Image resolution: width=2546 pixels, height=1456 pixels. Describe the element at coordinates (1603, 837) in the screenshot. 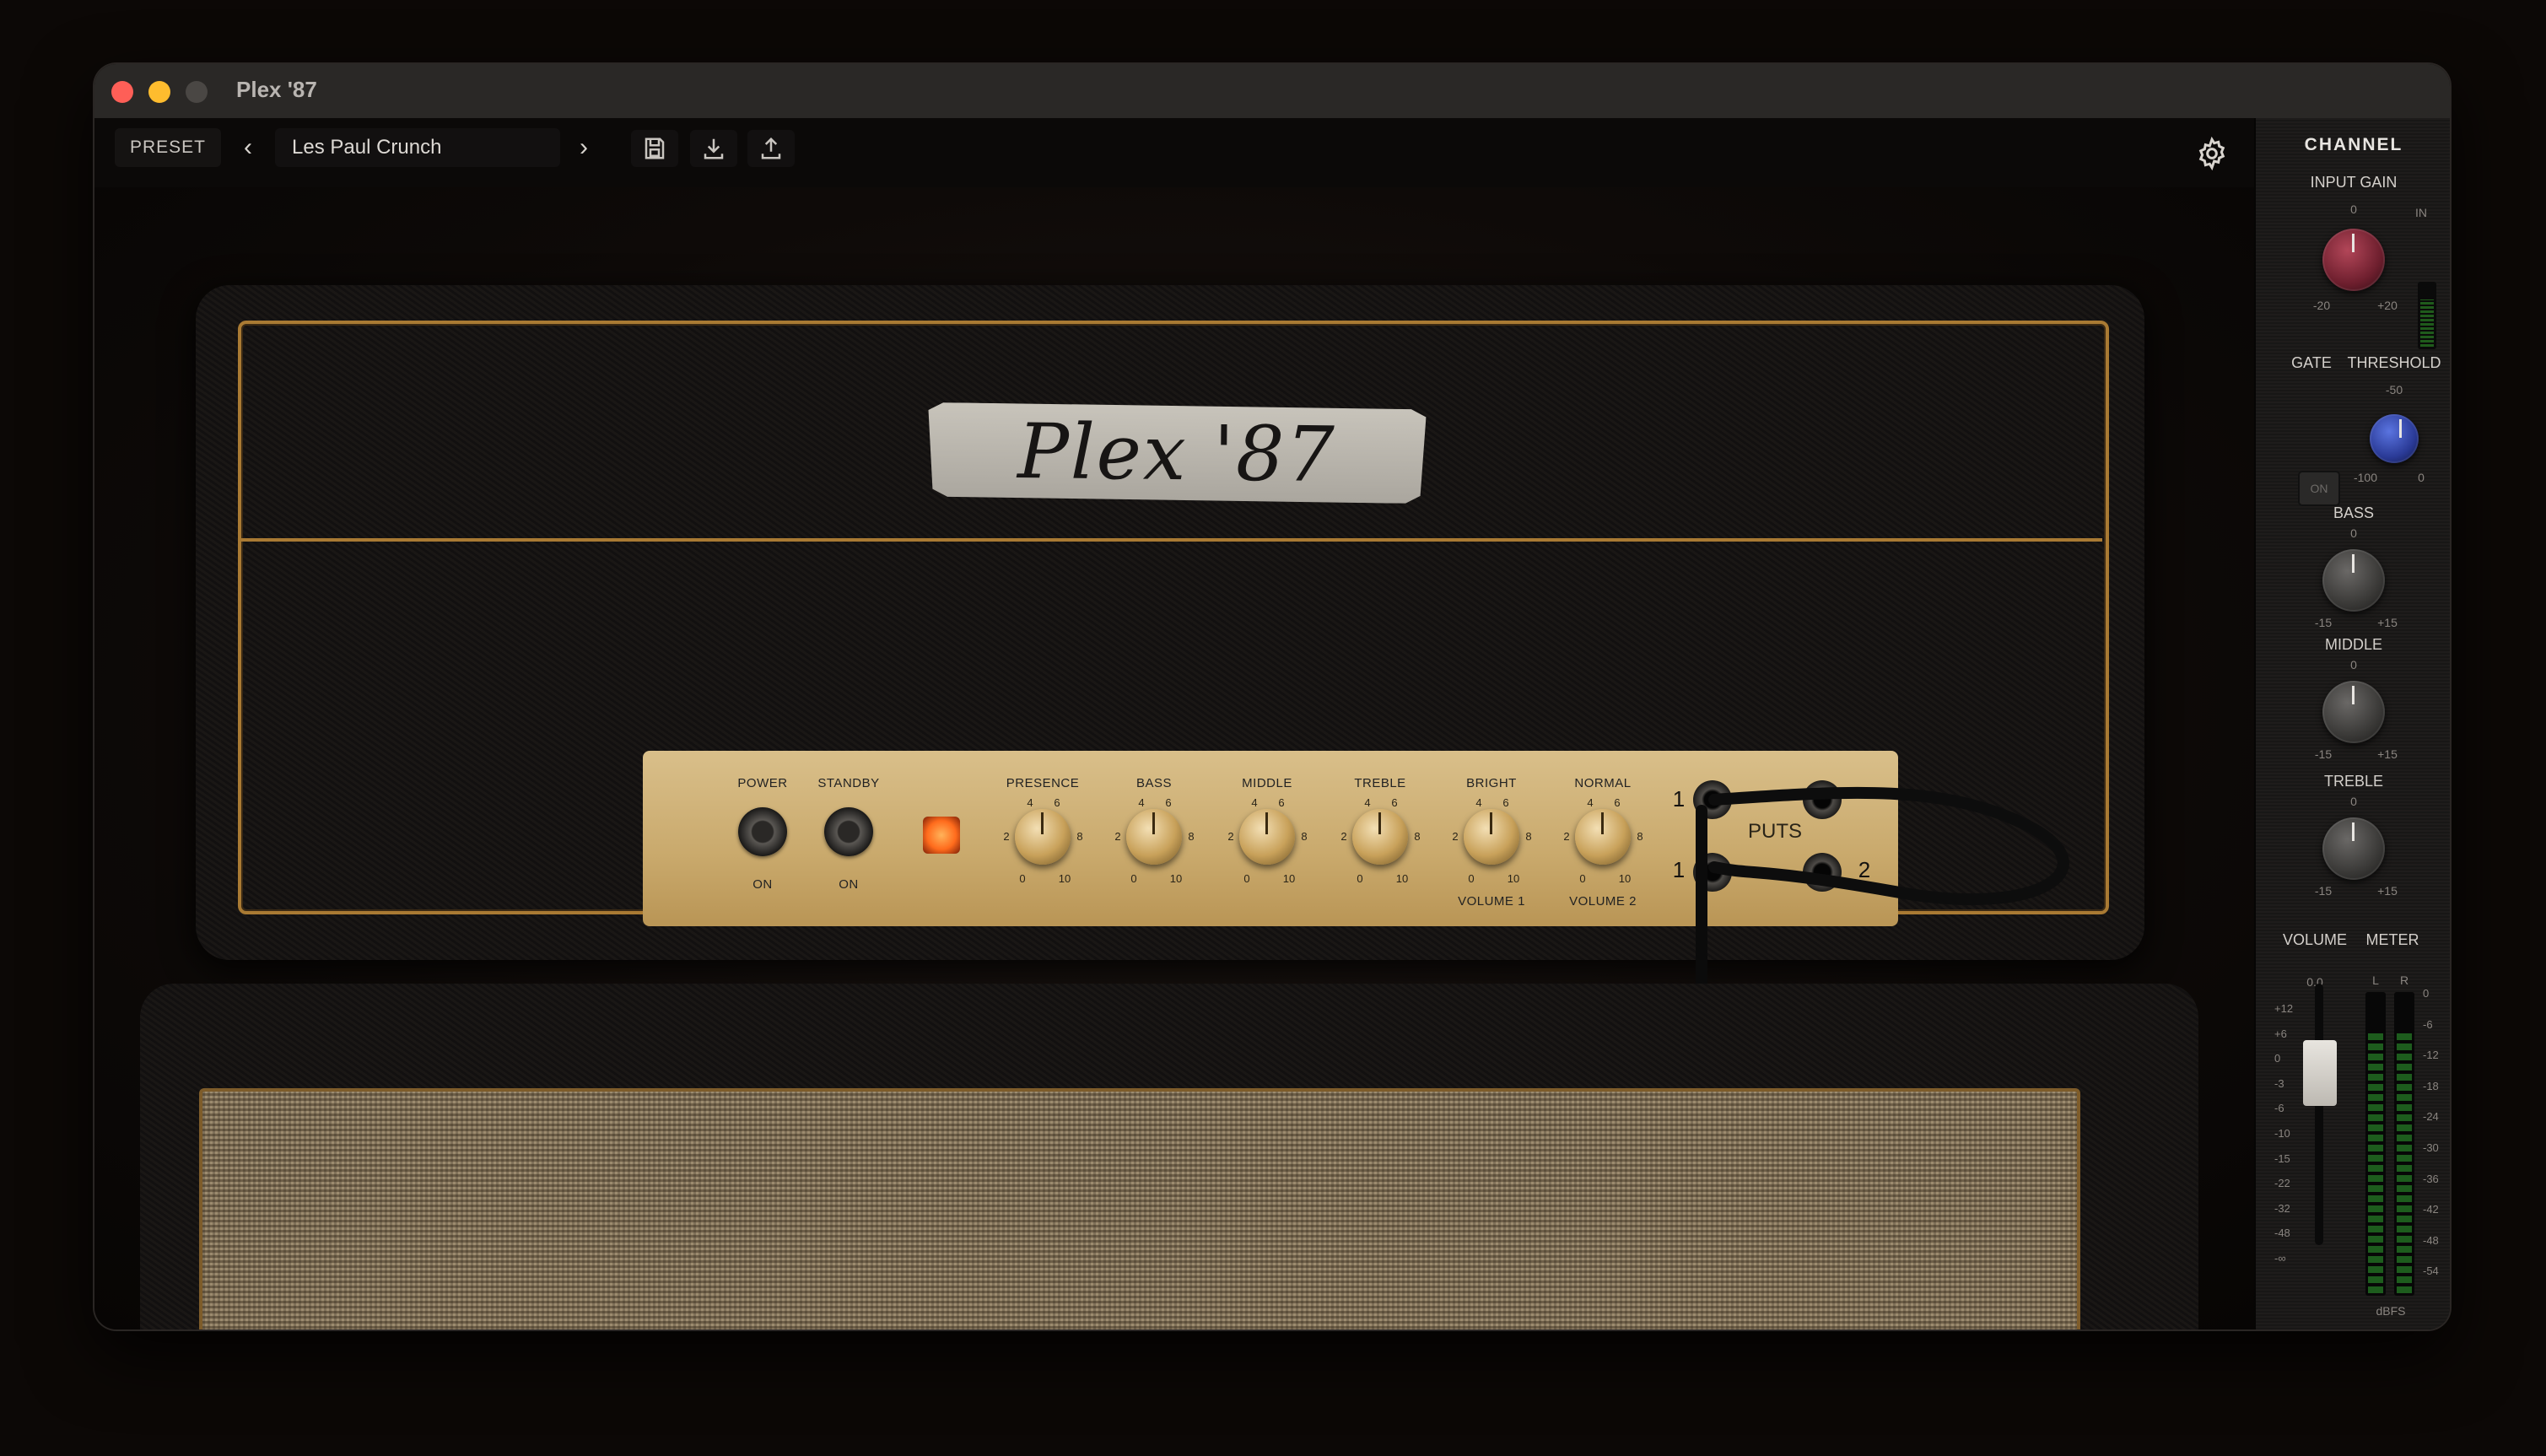

I see `normal-volume-knob` at that location.